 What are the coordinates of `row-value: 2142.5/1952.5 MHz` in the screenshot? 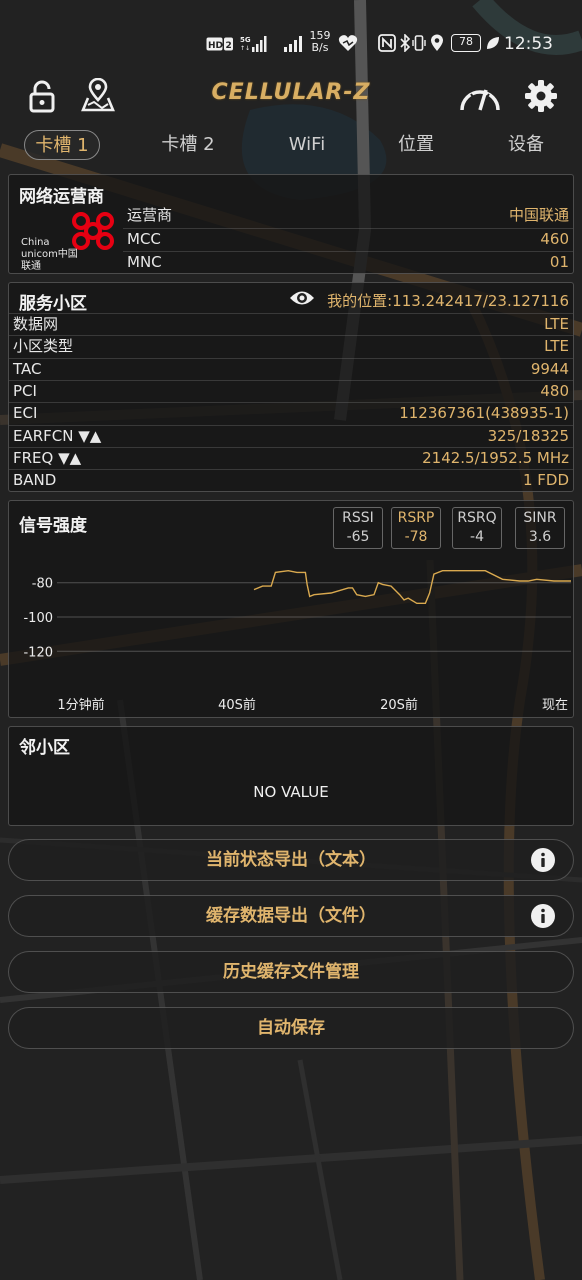 It's located at (495, 457).